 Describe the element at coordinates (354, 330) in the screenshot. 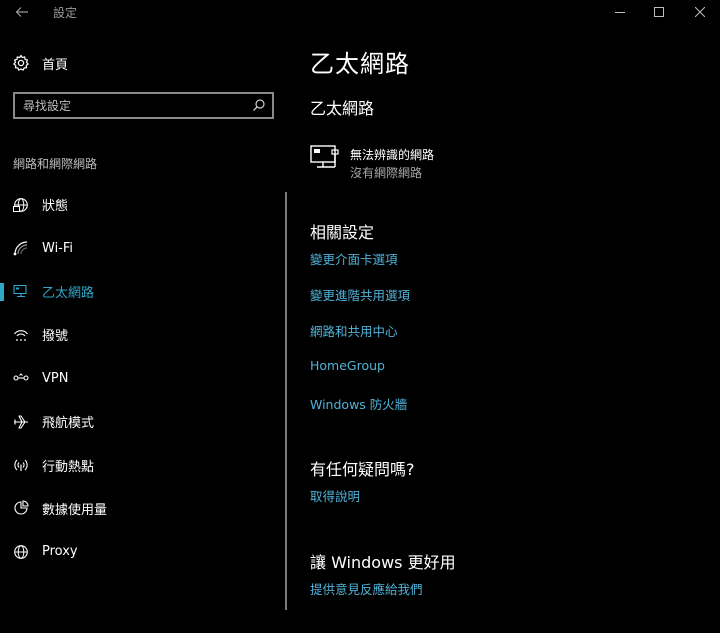

I see `network-sharing-center-link: 網路和共用中心` at that location.